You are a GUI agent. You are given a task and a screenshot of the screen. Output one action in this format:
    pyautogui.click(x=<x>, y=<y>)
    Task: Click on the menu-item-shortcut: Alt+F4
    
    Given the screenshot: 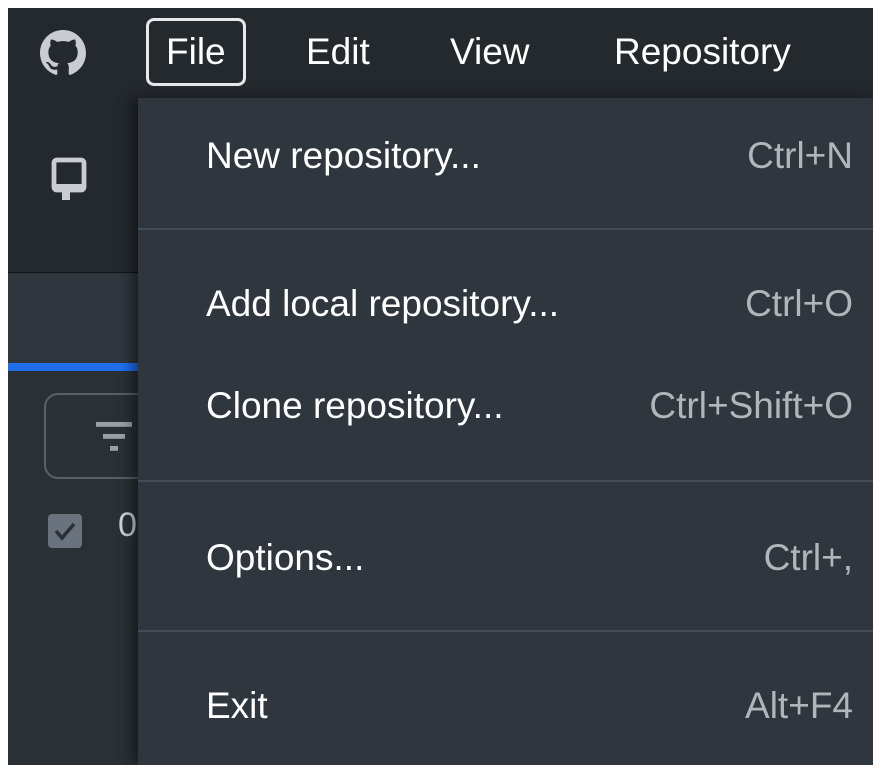 What is the action you would take?
    pyautogui.click(x=799, y=705)
    